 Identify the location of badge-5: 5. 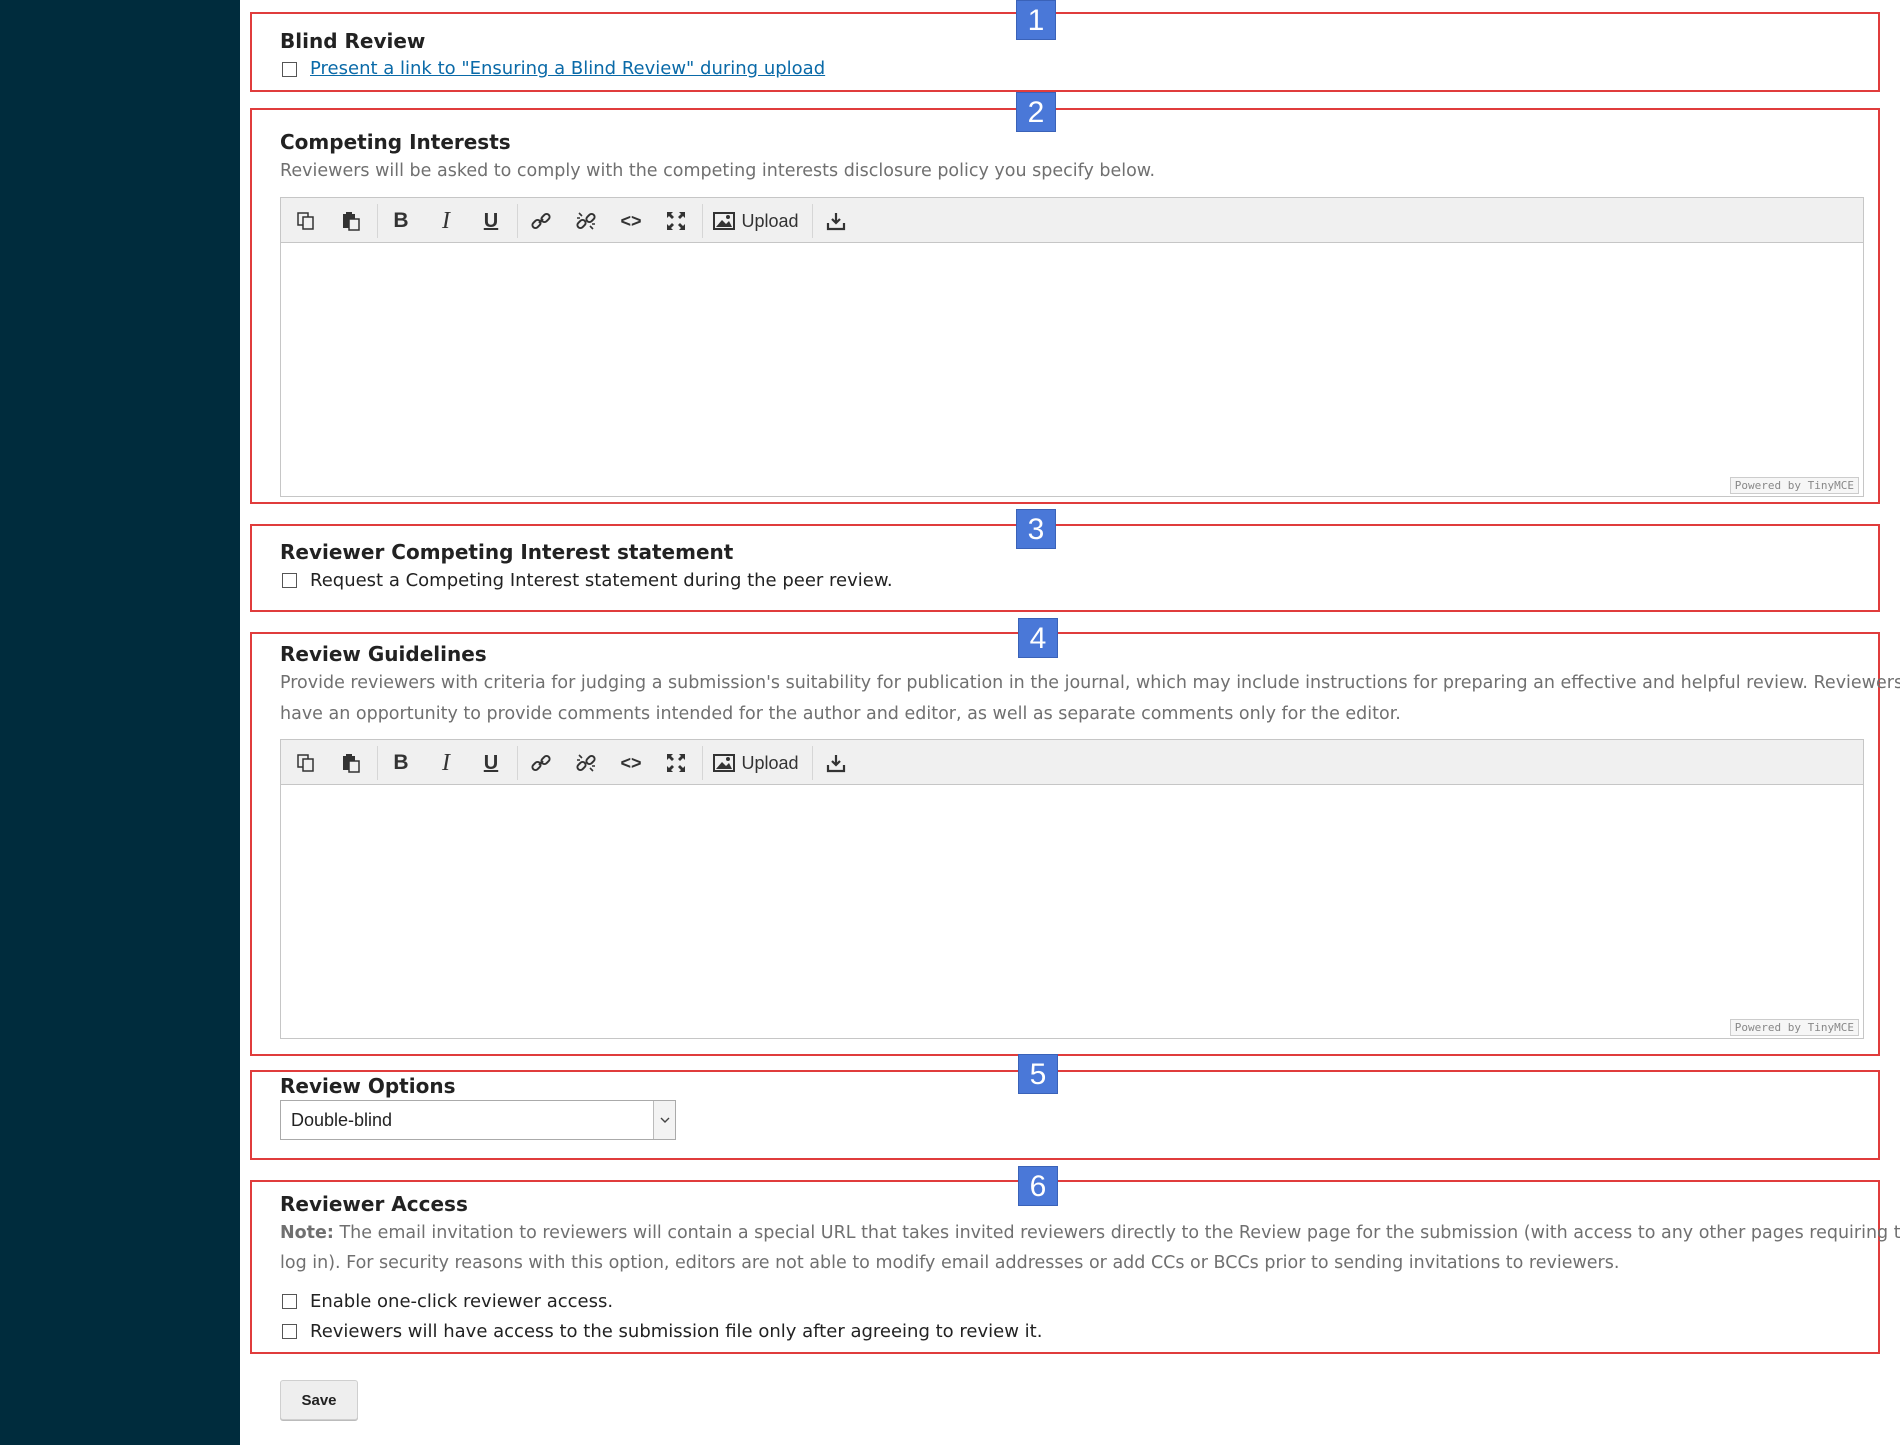
(1038, 1074).